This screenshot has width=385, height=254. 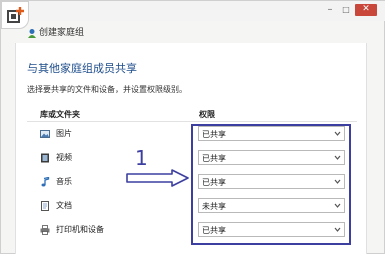 I want to click on page-heading: 与其他家庭组成员共享, so click(x=82, y=68).